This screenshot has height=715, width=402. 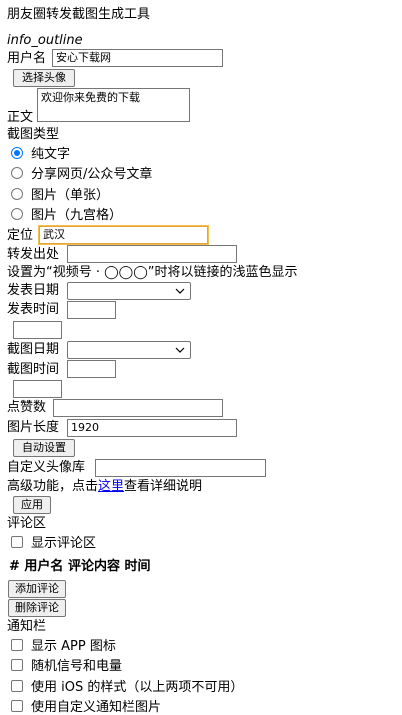 I want to click on auto-set-button: 自动设置, so click(x=44, y=448).